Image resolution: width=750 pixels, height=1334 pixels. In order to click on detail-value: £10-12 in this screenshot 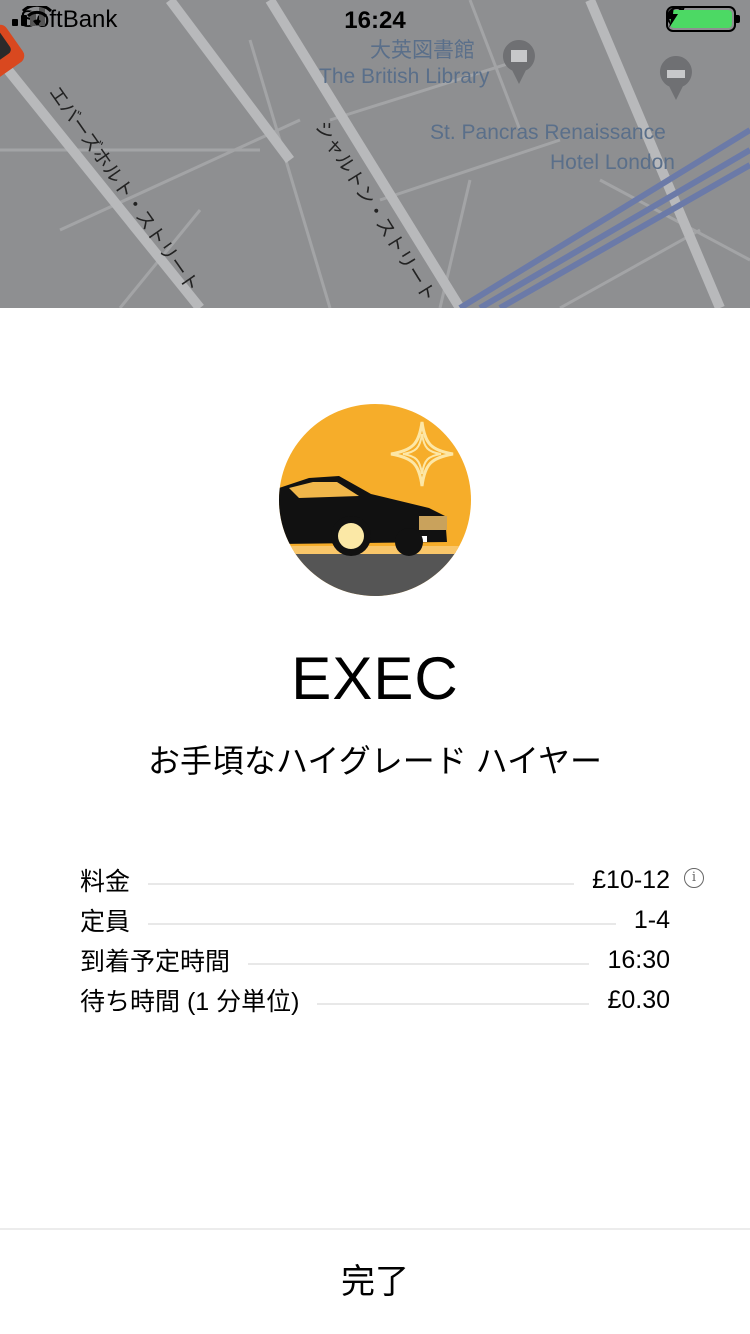, I will do `click(631, 879)`.